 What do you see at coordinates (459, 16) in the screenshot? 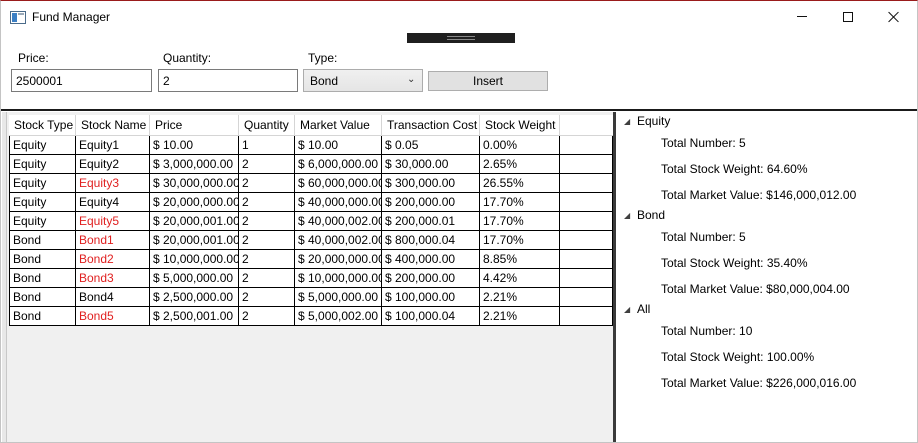
I see `title-bar: Fund Manager` at bounding box center [459, 16].